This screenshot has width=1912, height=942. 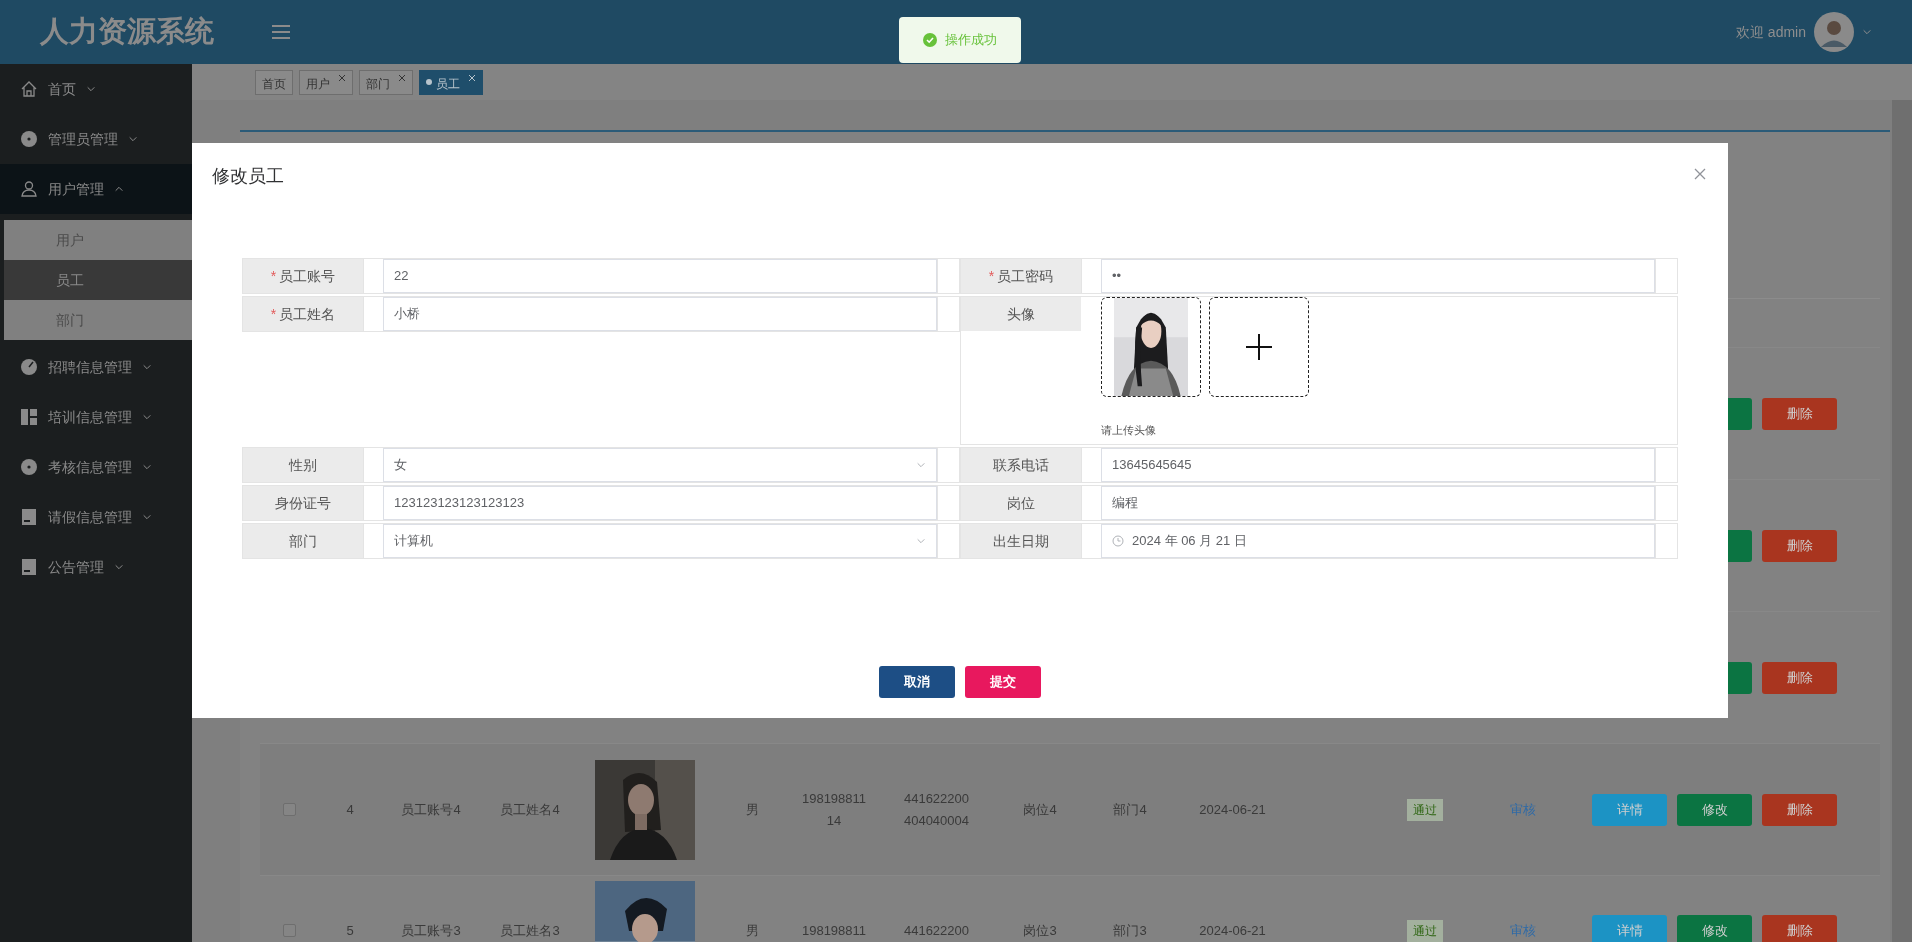 What do you see at coordinates (1834, 32) in the screenshot?
I see `user-avatar` at bounding box center [1834, 32].